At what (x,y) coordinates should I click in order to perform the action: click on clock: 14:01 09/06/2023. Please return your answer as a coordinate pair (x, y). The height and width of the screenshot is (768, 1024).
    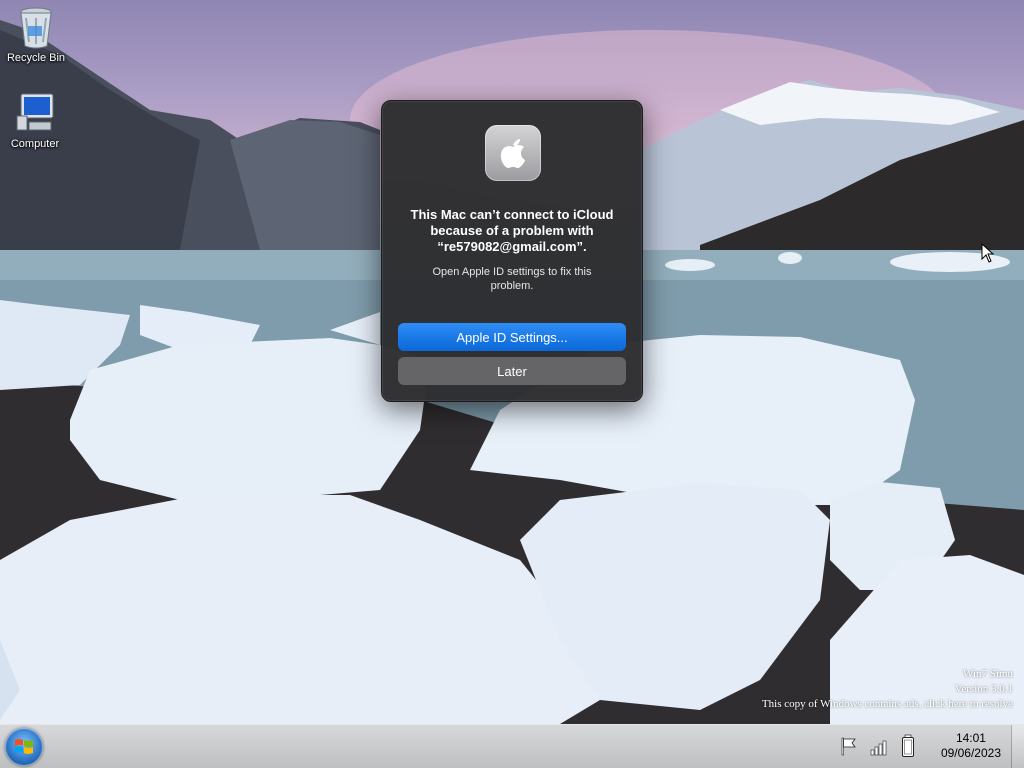
    Looking at the image, I should click on (971, 746).